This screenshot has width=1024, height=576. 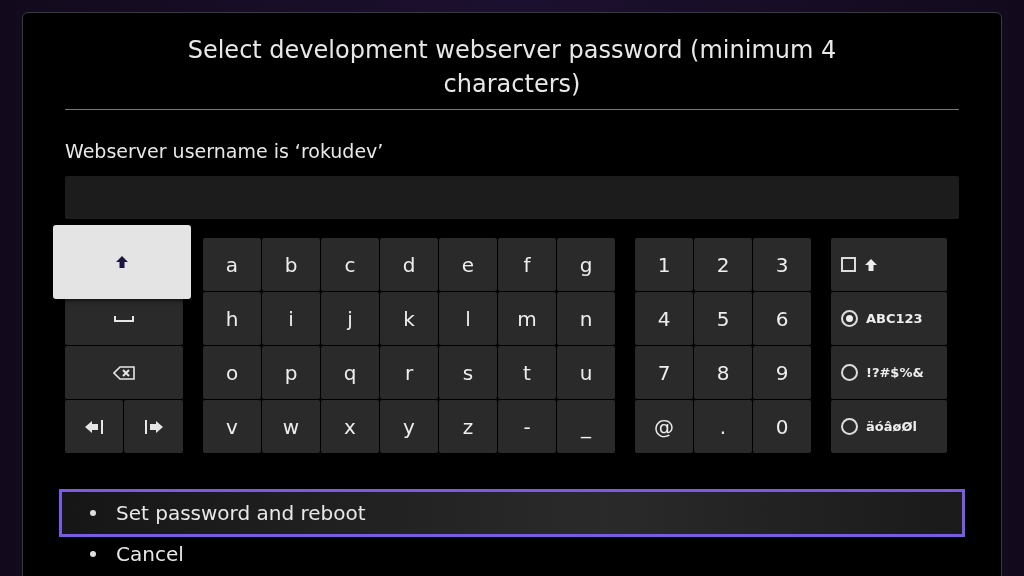 What do you see at coordinates (350, 264) in the screenshot?
I see `keyboard-key: c` at bounding box center [350, 264].